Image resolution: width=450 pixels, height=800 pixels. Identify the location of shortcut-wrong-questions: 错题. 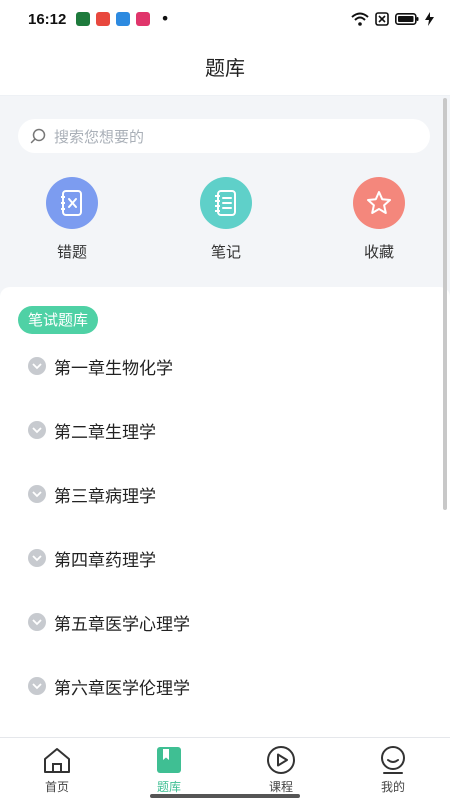
(72, 219).